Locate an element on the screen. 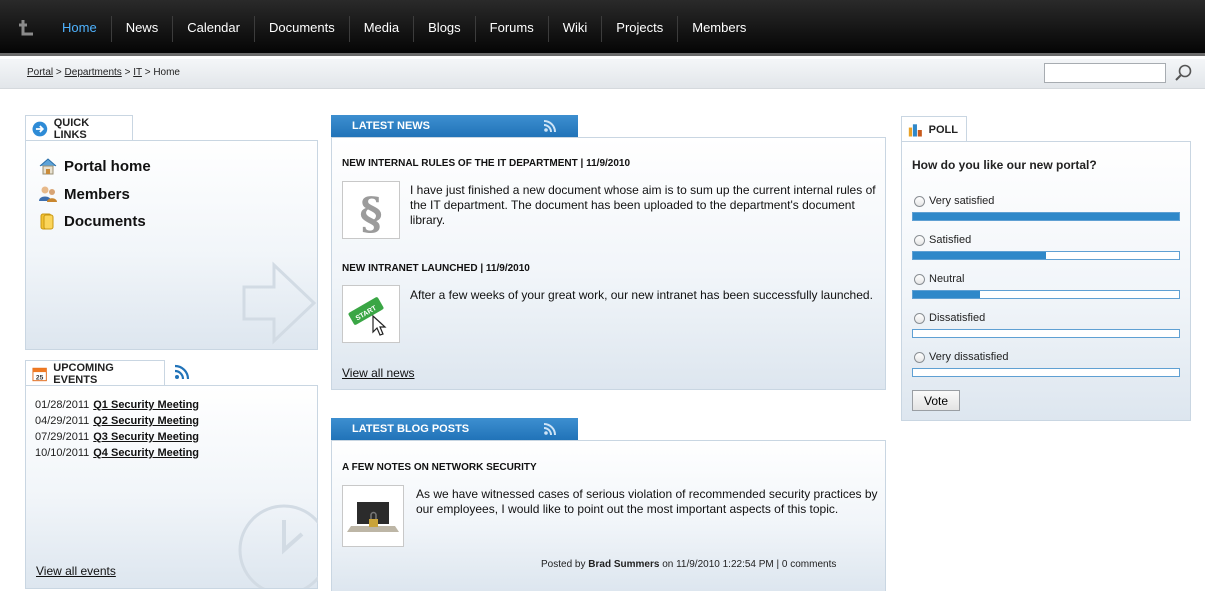 The width and height of the screenshot is (1205, 591). event-item: 04/29/2011 Q2 Security Meeting is located at coordinates (117, 421).